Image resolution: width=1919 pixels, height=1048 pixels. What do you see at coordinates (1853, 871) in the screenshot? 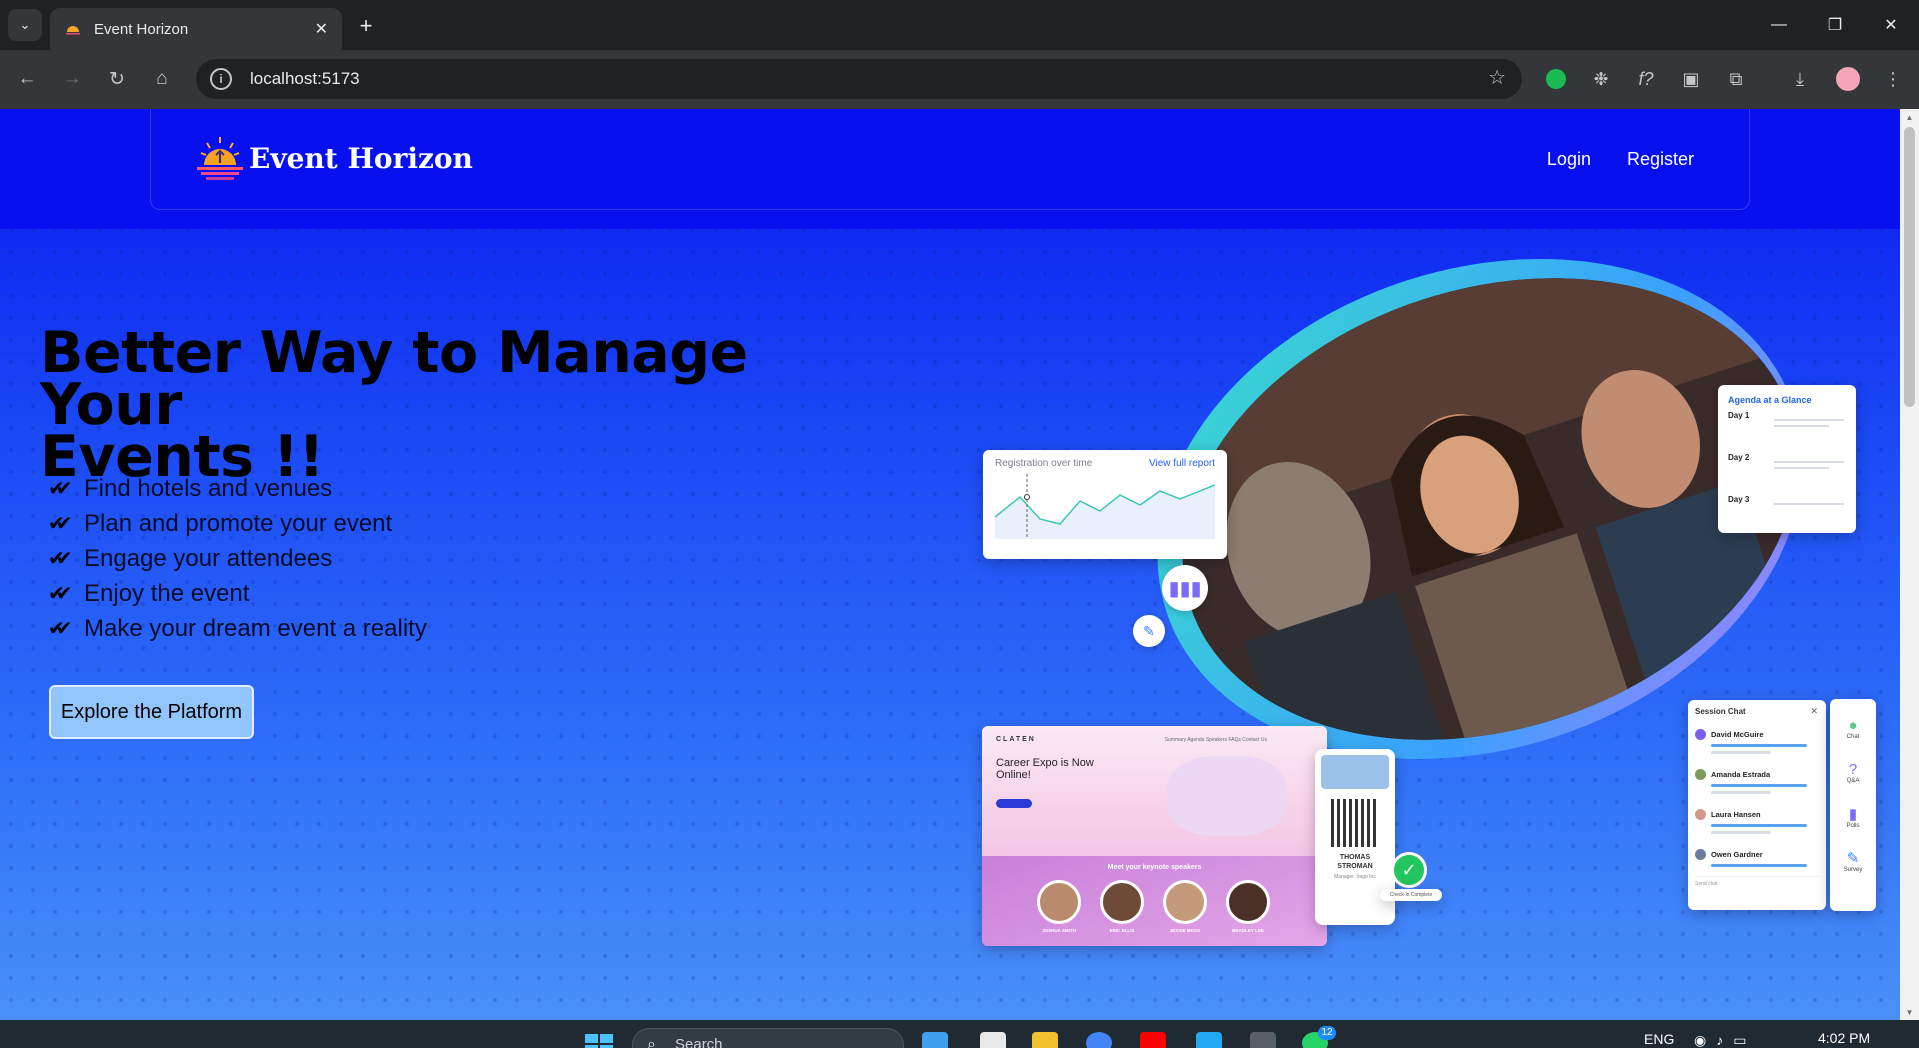
I see `side-item: ✎ Survey` at bounding box center [1853, 871].